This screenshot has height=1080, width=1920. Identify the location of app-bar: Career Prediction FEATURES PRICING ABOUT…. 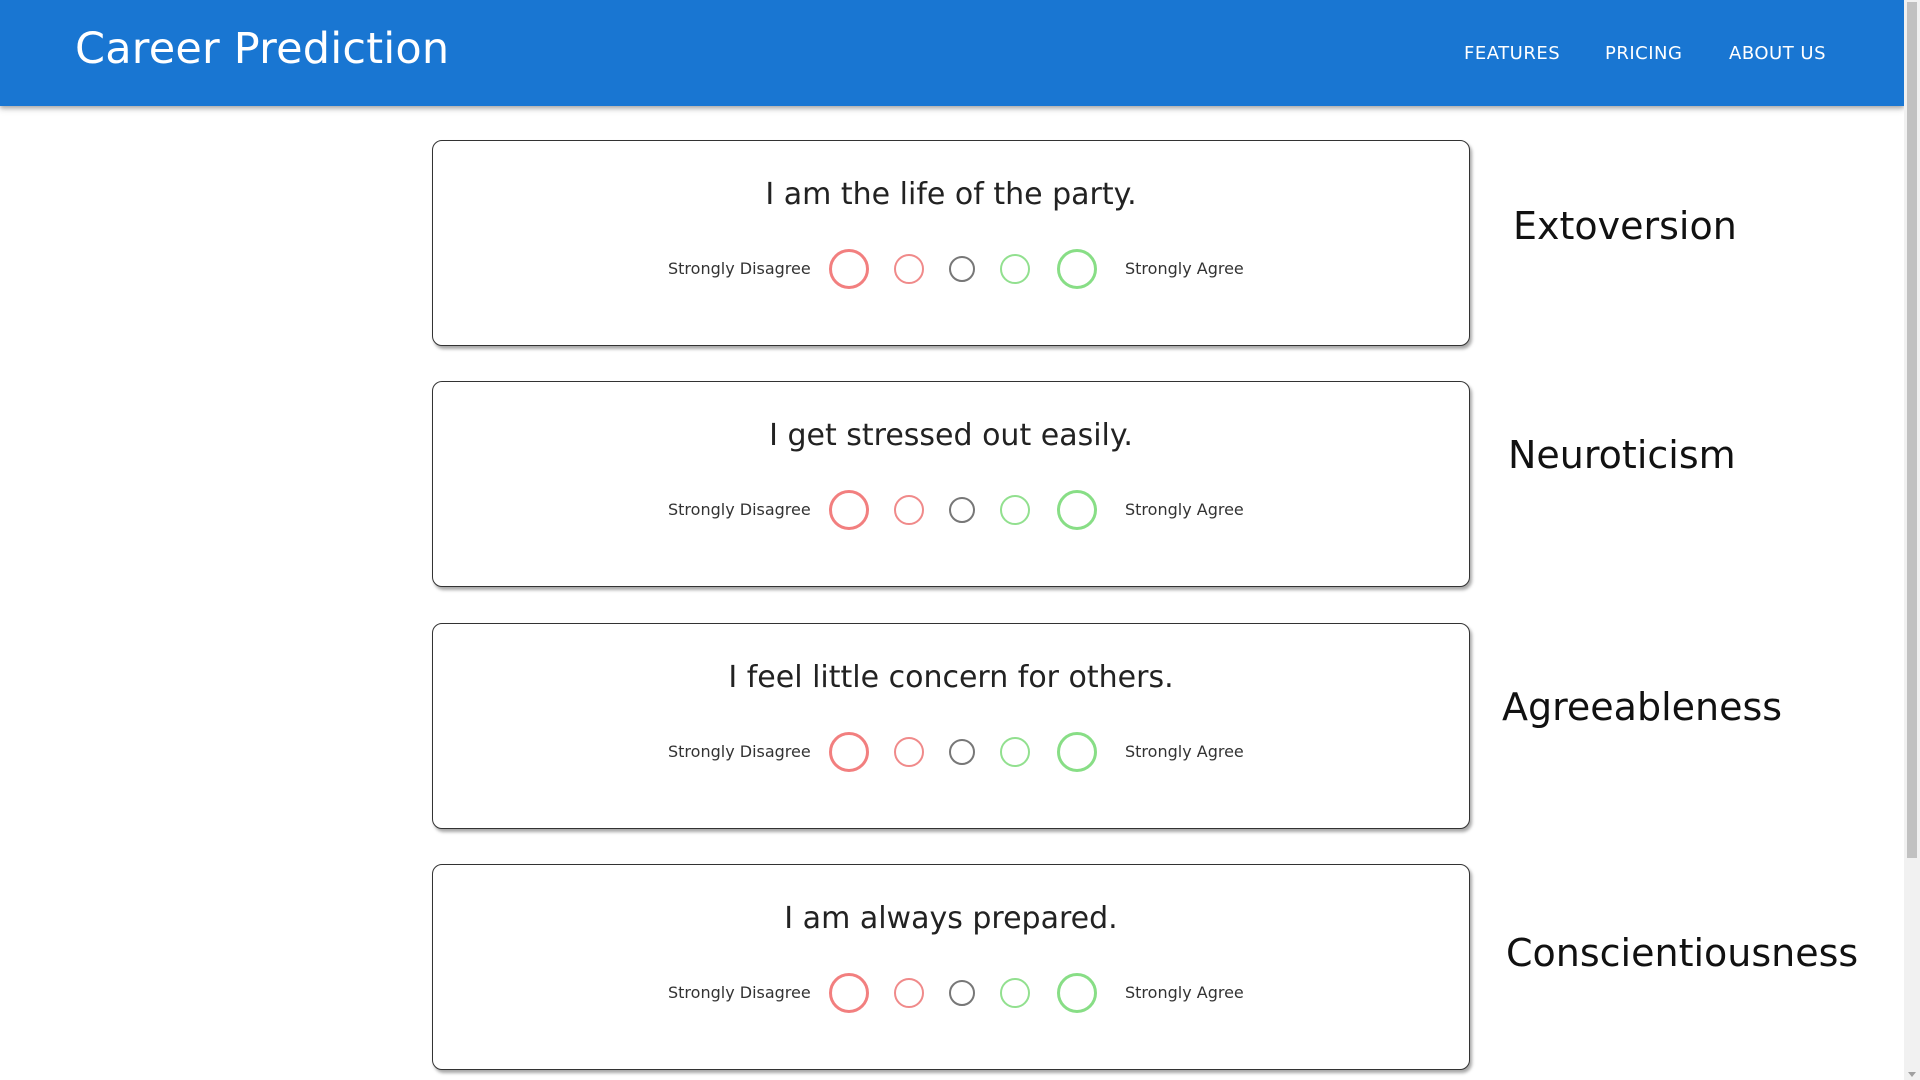
(952, 53).